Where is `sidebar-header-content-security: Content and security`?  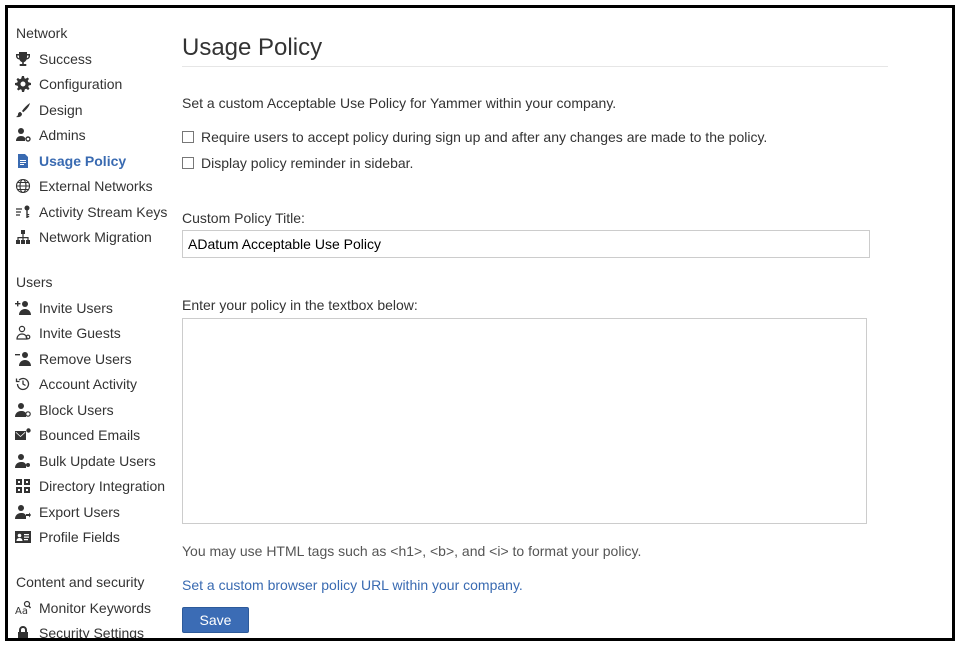 sidebar-header-content-security: Content and security is located at coordinates (80, 582).